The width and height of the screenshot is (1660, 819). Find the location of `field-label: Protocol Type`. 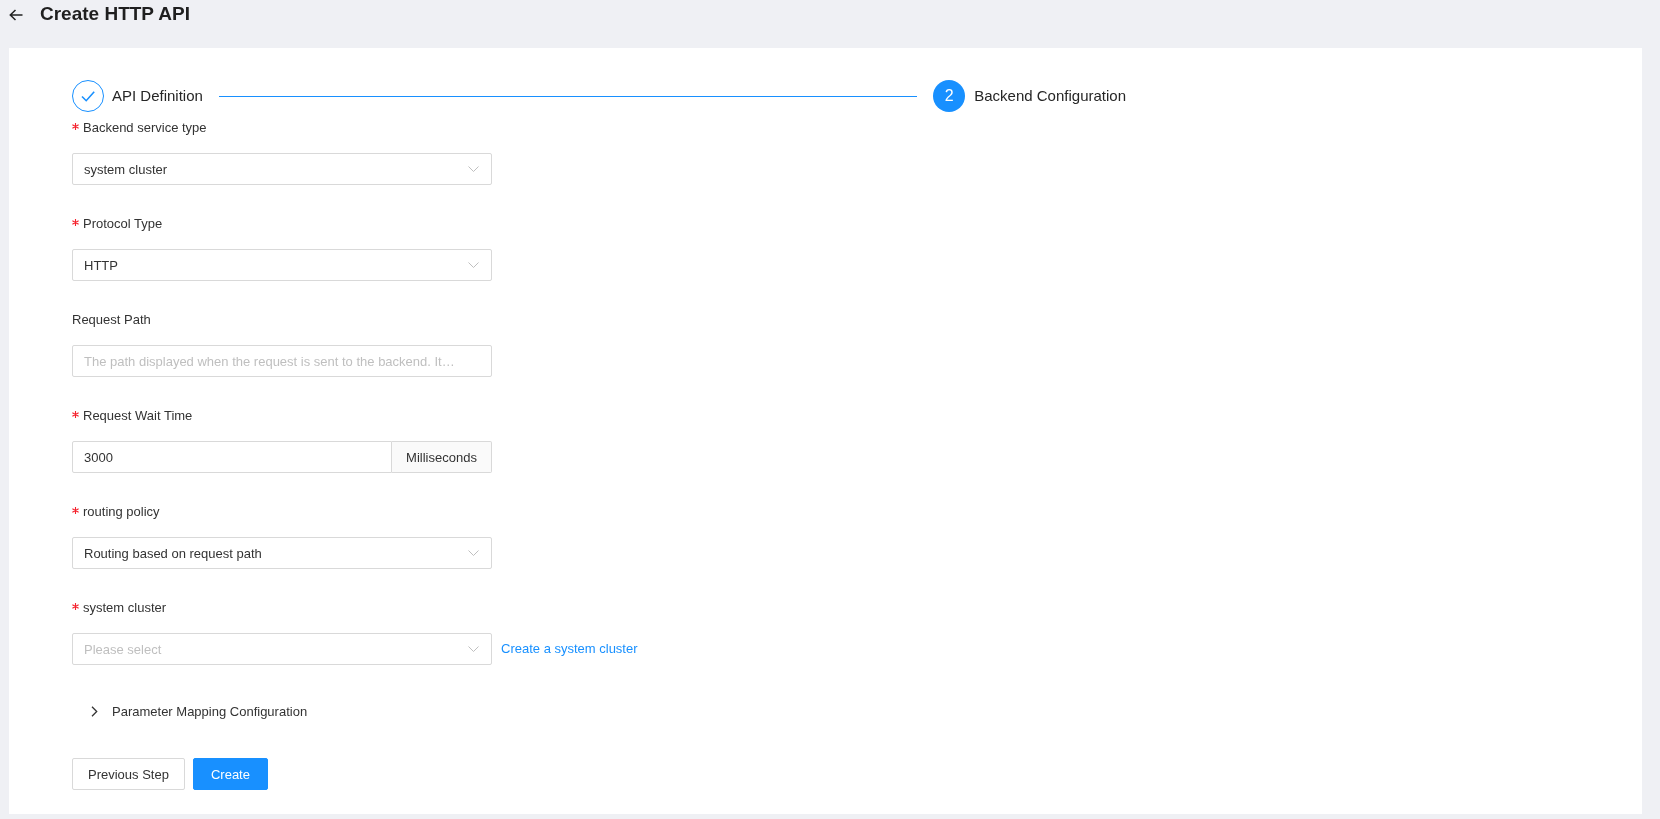

field-label: Protocol Type is located at coordinates (123, 224).